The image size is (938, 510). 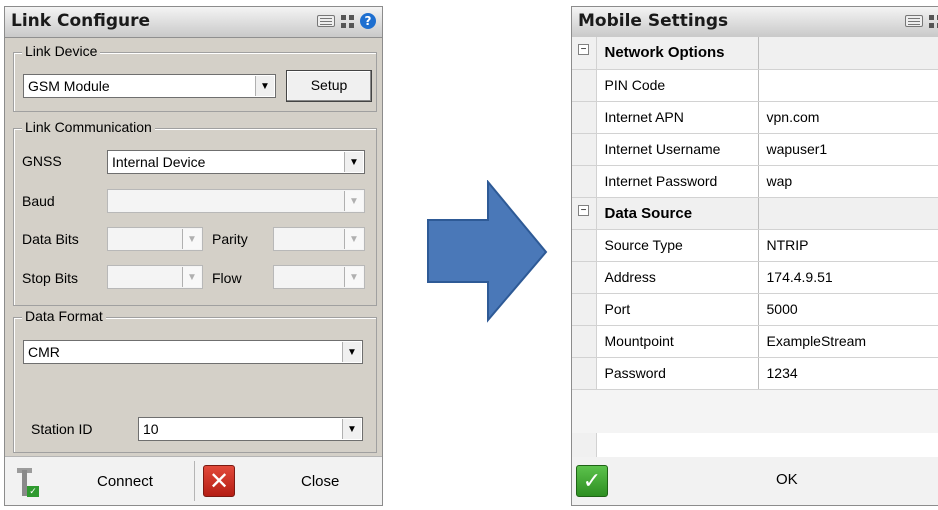 I want to click on parity-label: Parity, so click(x=230, y=239).